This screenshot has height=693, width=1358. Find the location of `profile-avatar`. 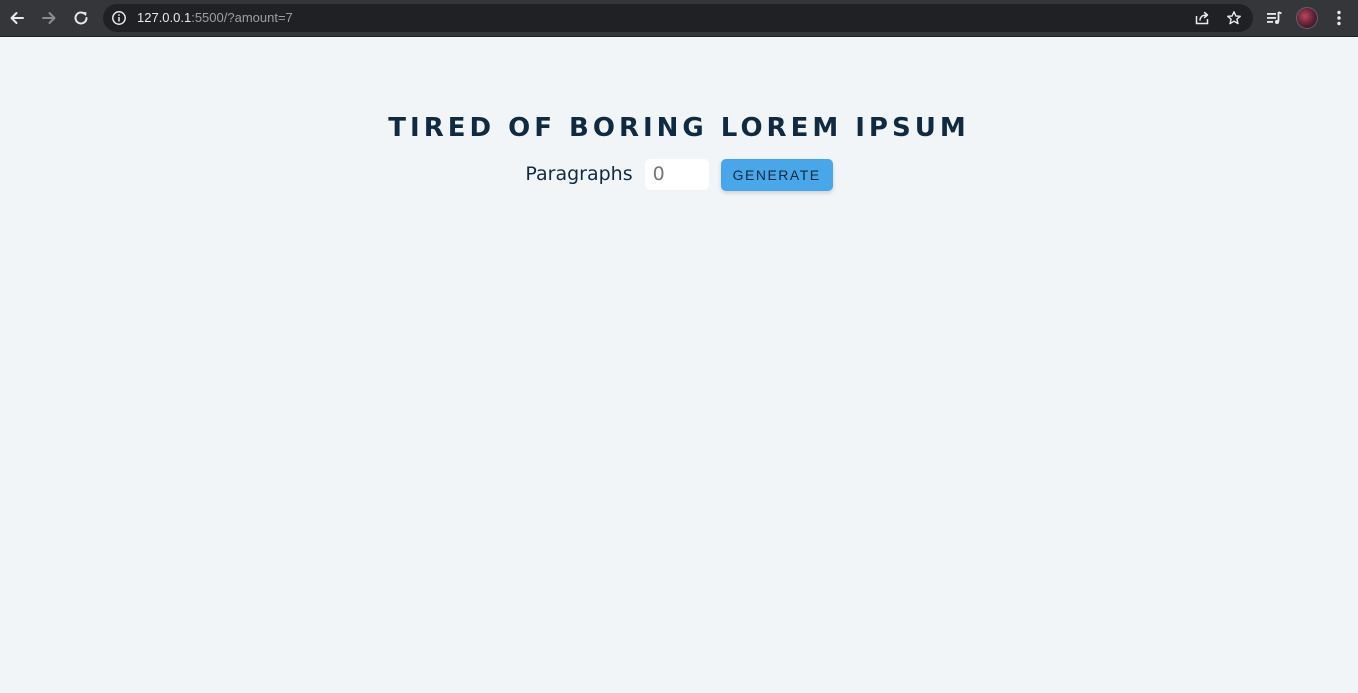

profile-avatar is located at coordinates (1307, 18).